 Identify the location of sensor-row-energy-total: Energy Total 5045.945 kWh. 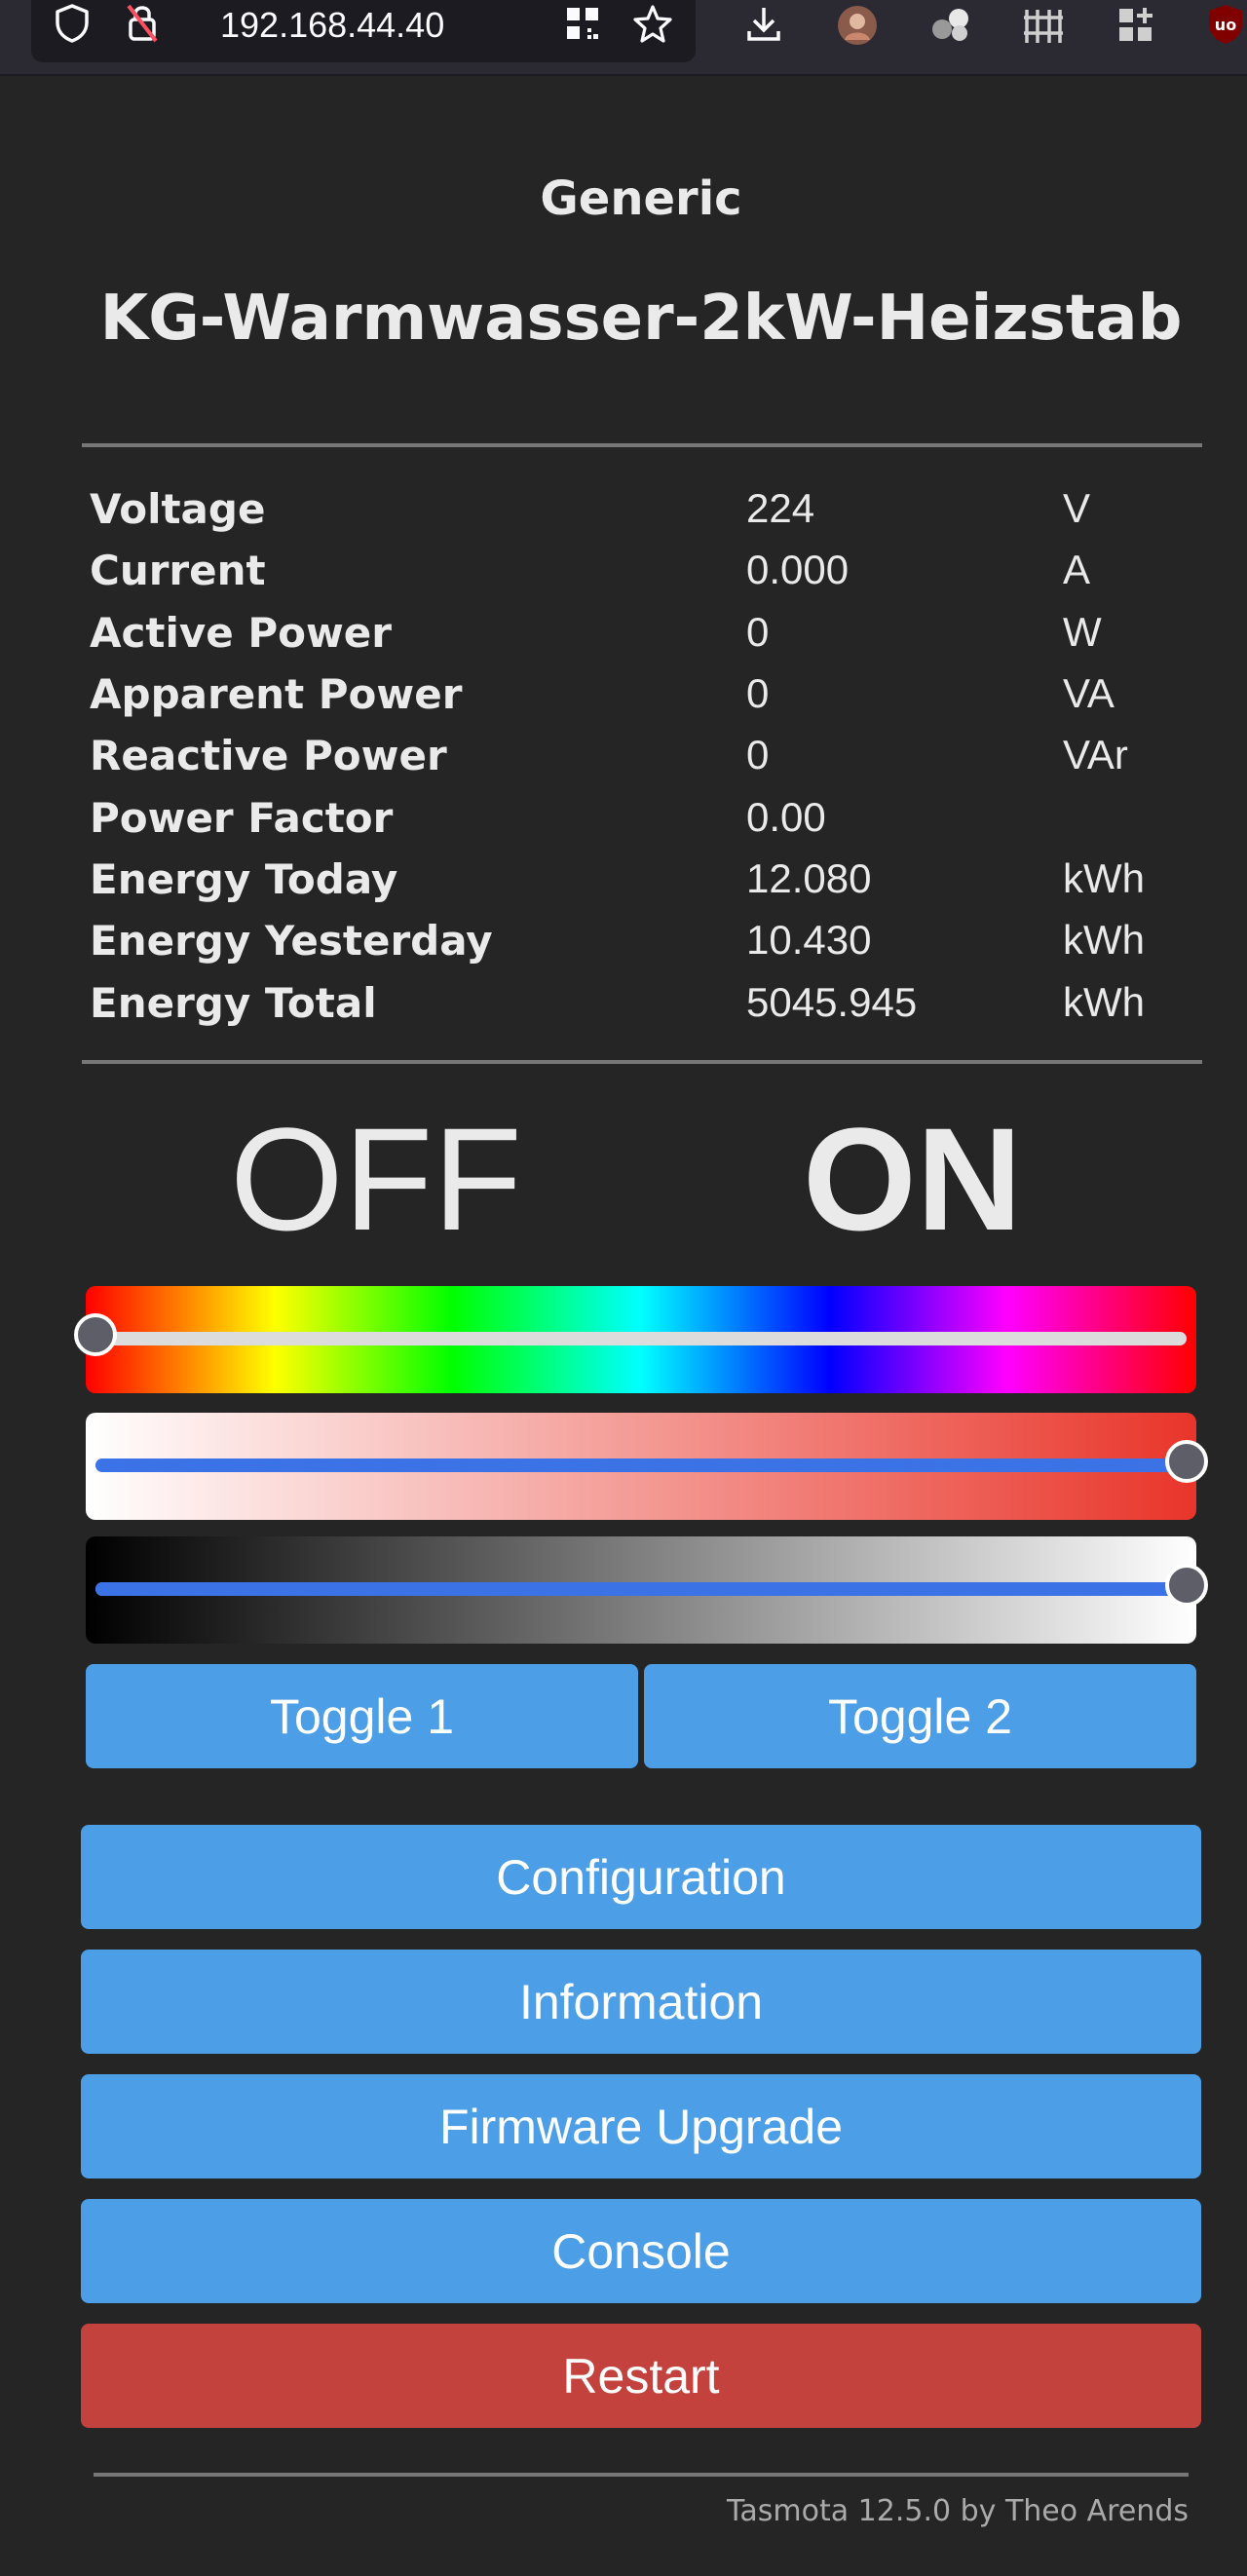
(623, 1010).